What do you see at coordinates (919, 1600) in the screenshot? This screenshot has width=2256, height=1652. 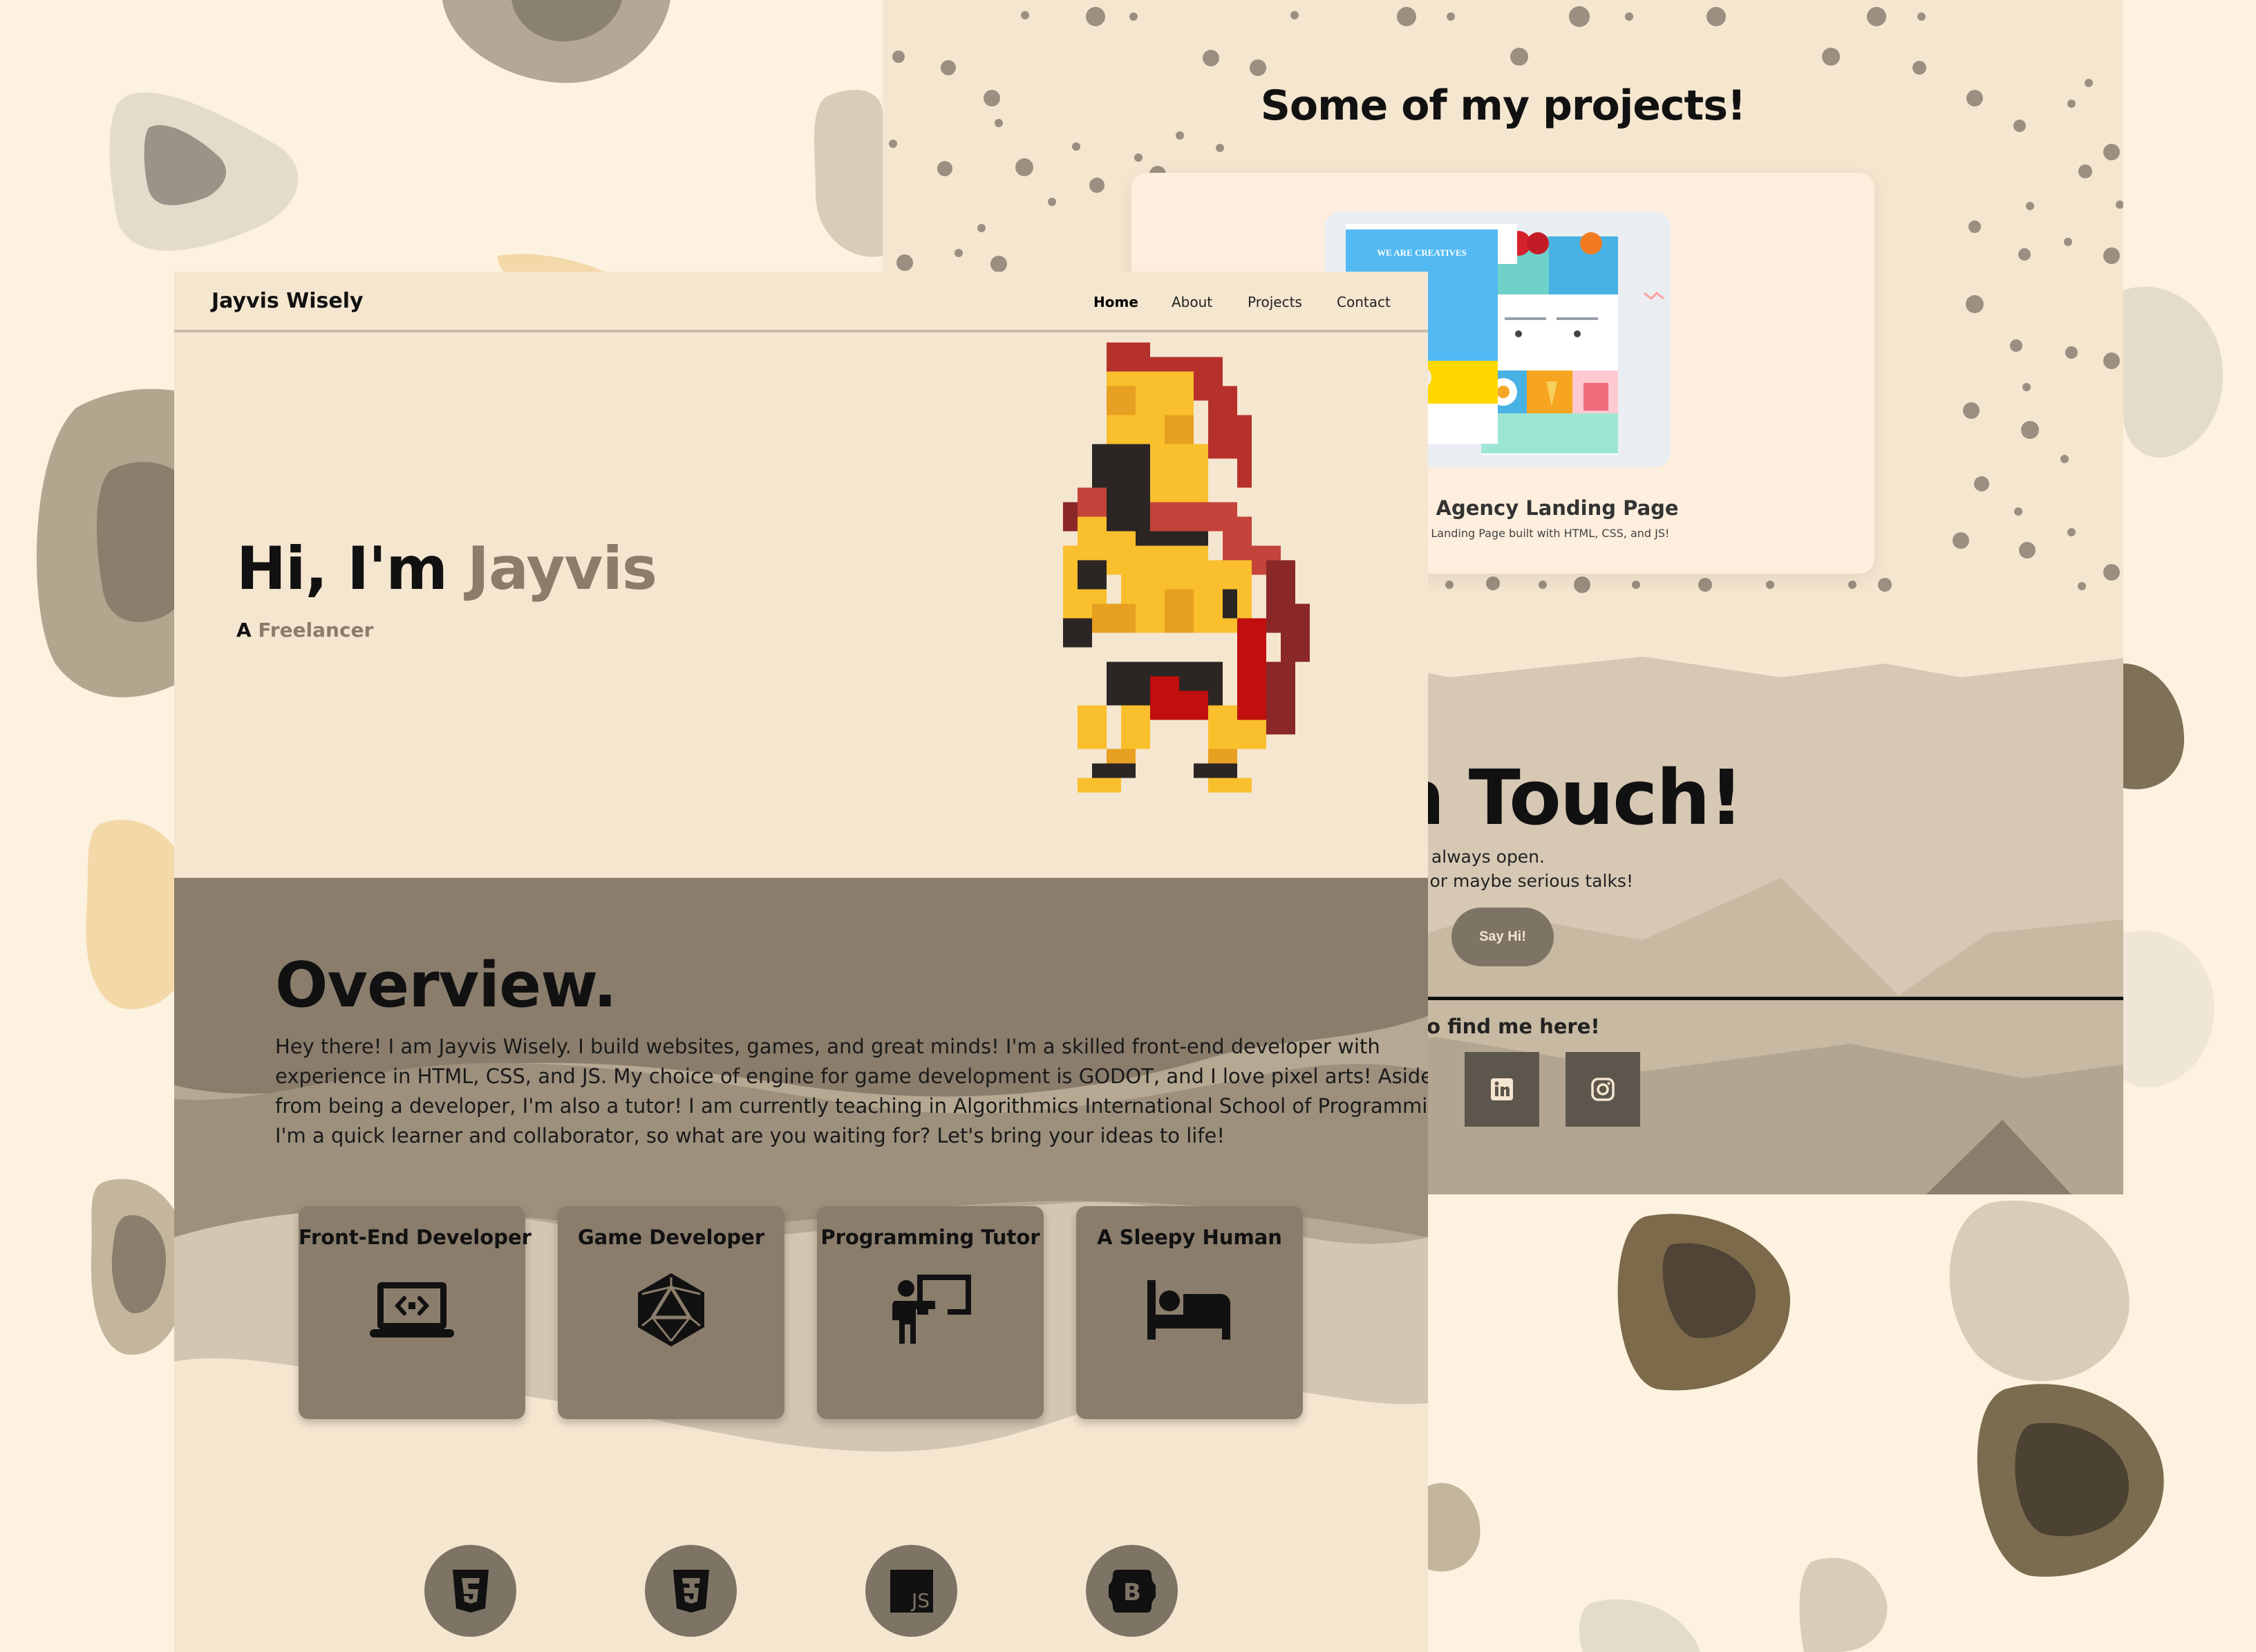 I see `svg-text: JS` at bounding box center [919, 1600].